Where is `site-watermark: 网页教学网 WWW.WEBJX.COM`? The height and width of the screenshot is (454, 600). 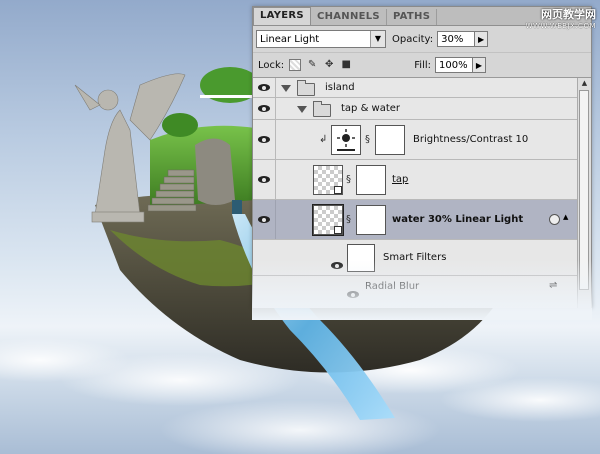
site-watermark: 网页教学网 WWW.WEBJX.COM is located at coordinates (551, 18).